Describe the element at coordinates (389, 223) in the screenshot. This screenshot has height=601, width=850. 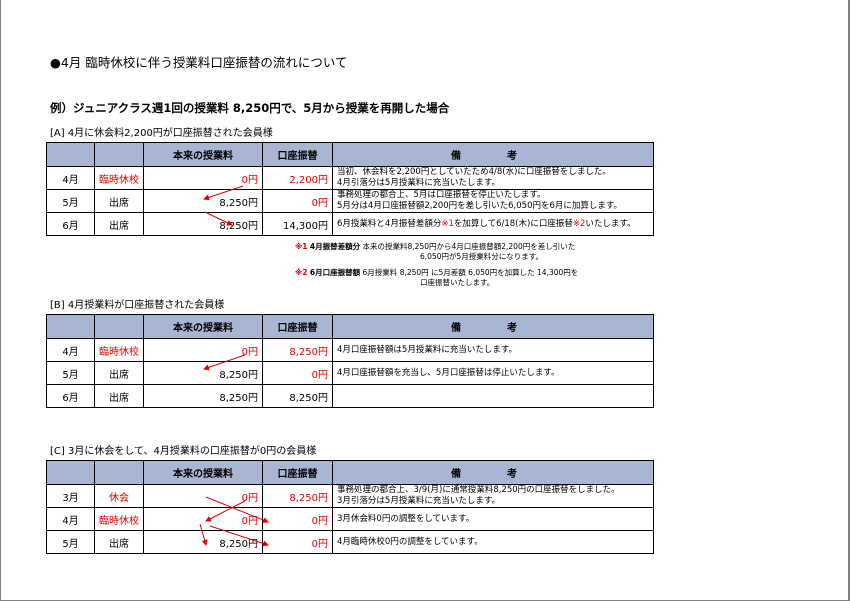
I see `note-text: 6月授業料と4月振替差額分` at that location.